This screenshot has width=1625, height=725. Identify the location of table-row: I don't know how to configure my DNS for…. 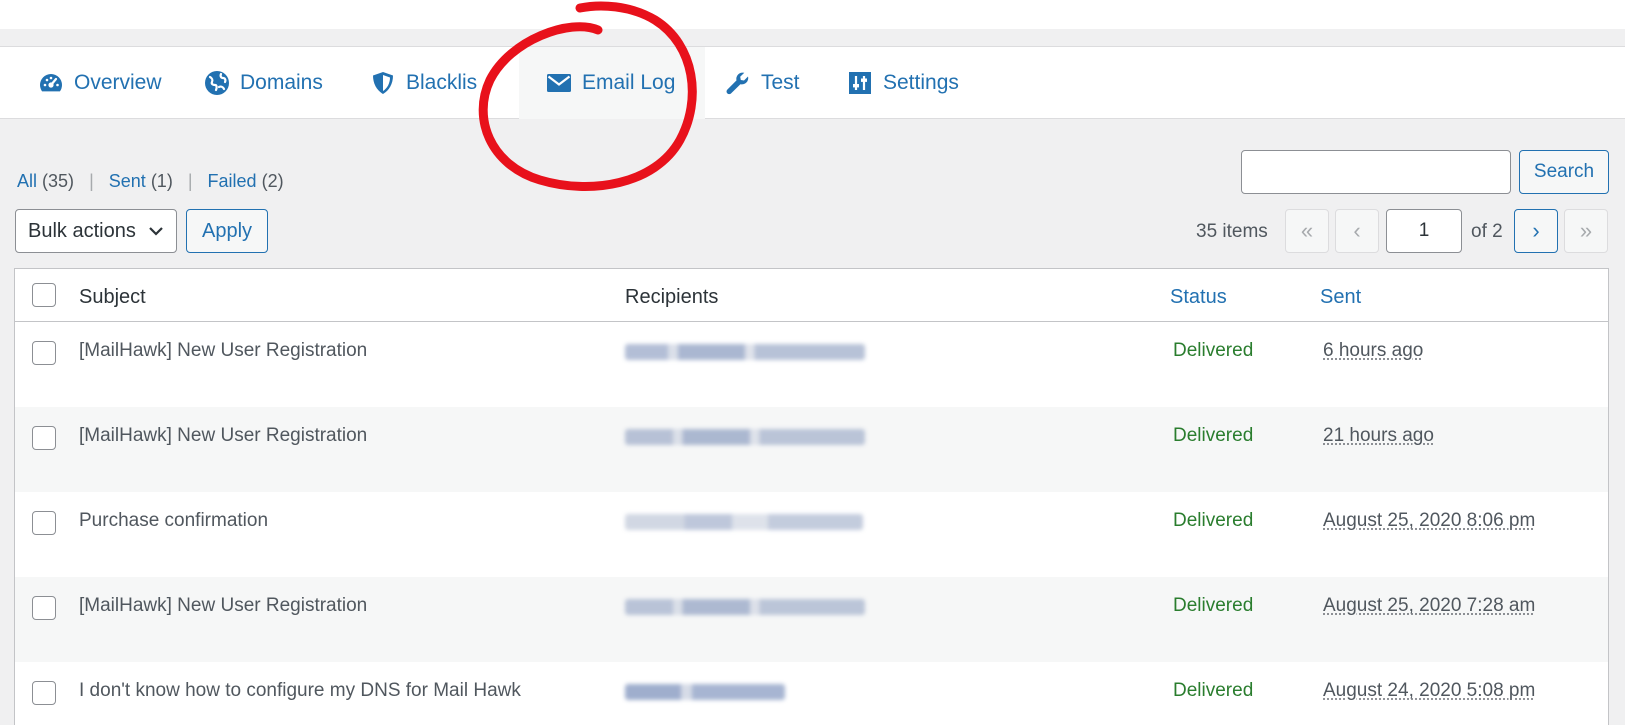
(811, 693).